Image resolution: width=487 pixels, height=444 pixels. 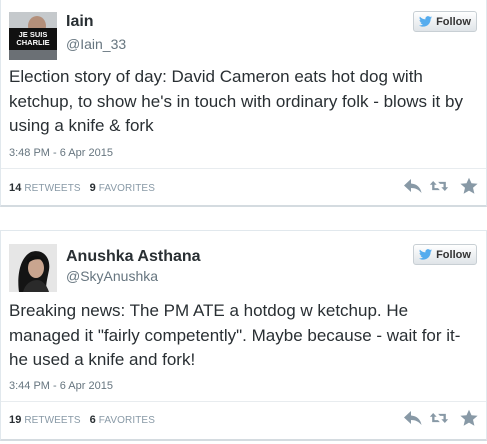 What do you see at coordinates (32, 42) in the screenshot?
I see `avatar-text-line2: CHARLIE` at bounding box center [32, 42].